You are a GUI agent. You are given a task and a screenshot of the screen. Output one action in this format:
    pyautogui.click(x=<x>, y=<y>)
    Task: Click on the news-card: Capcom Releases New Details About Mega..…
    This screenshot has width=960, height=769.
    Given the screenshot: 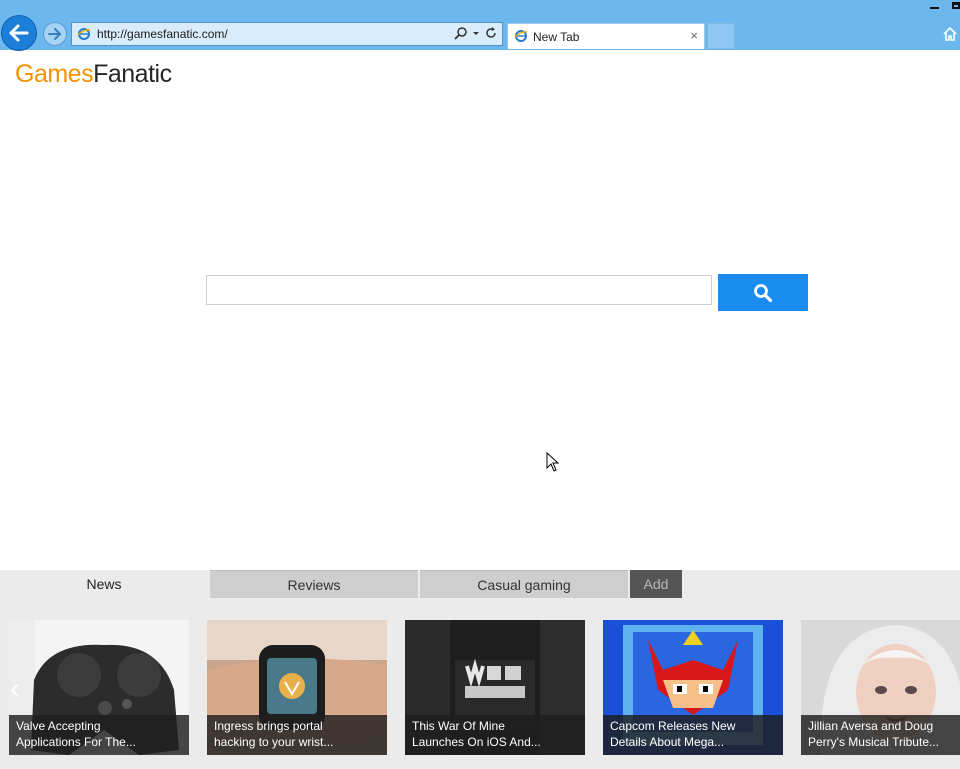 What is the action you would take?
    pyautogui.click(x=693, y=687)
    